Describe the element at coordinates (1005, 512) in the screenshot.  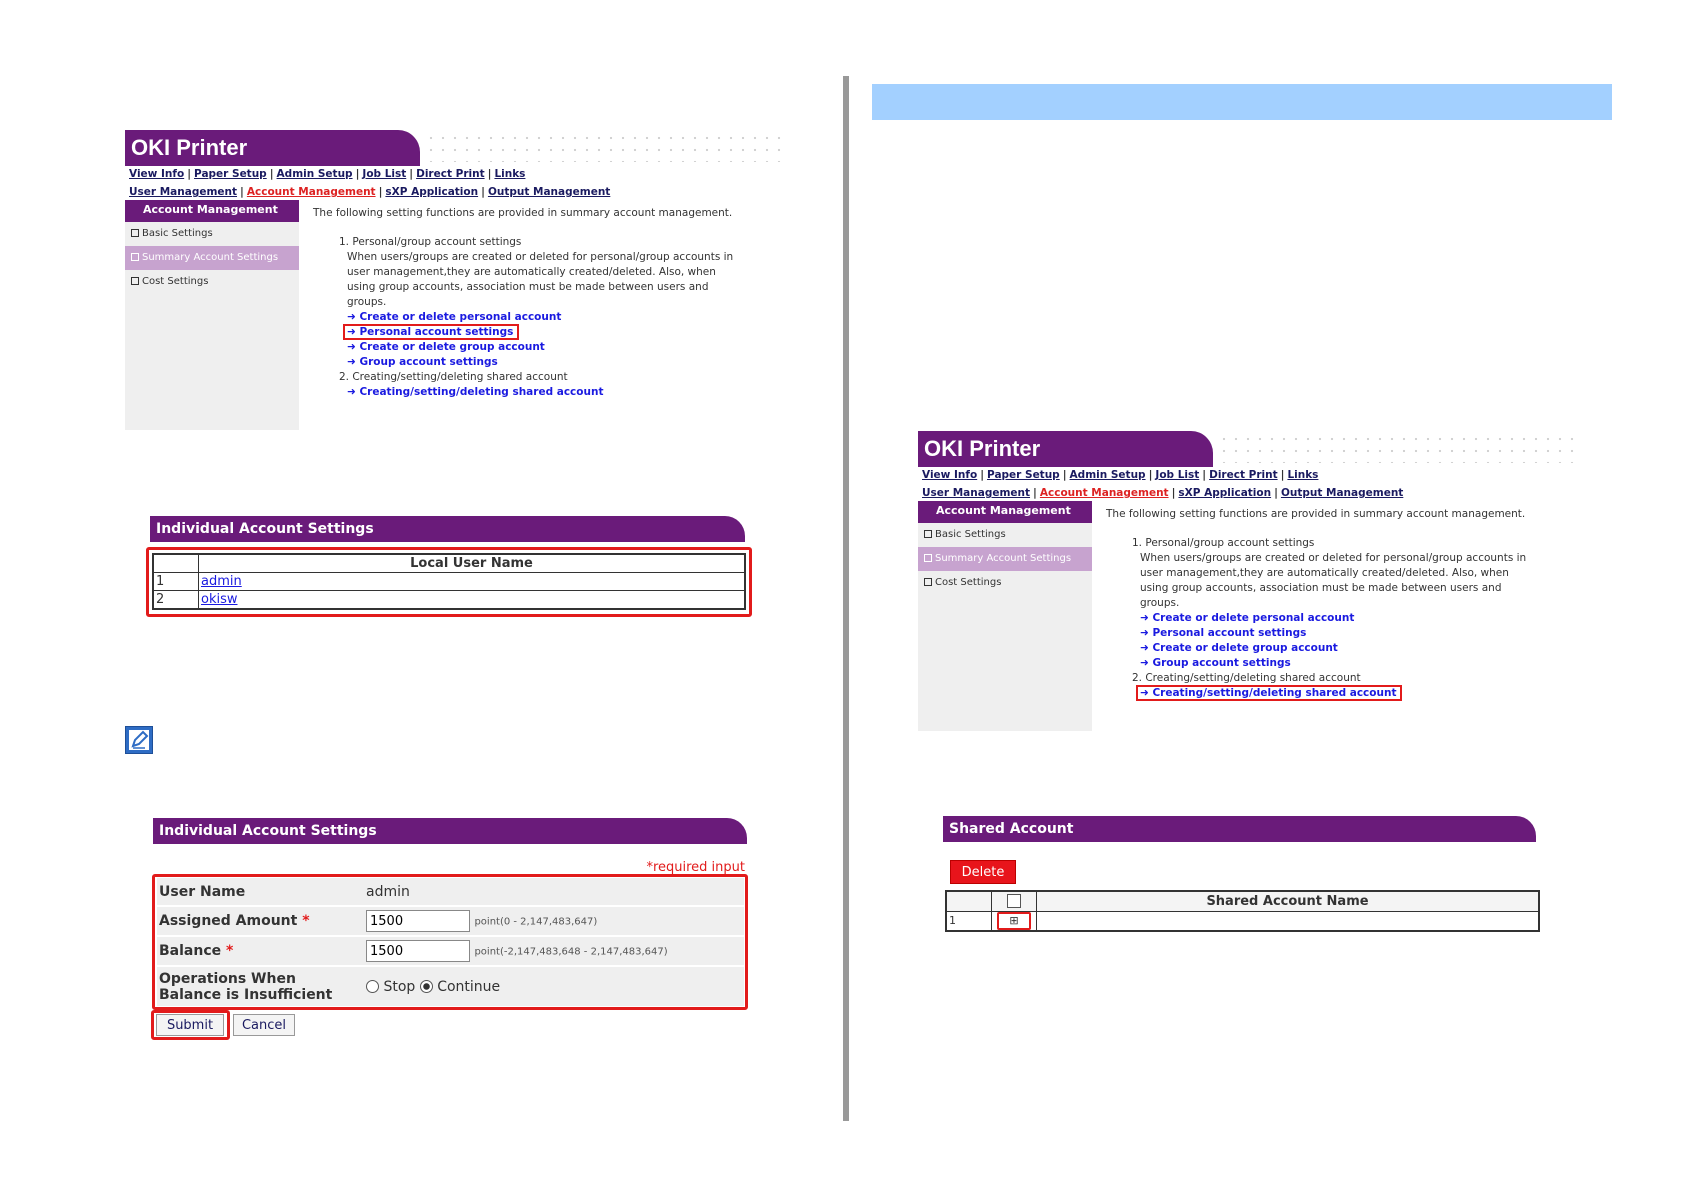
I see `sidebar-header: Account Management` at that location.